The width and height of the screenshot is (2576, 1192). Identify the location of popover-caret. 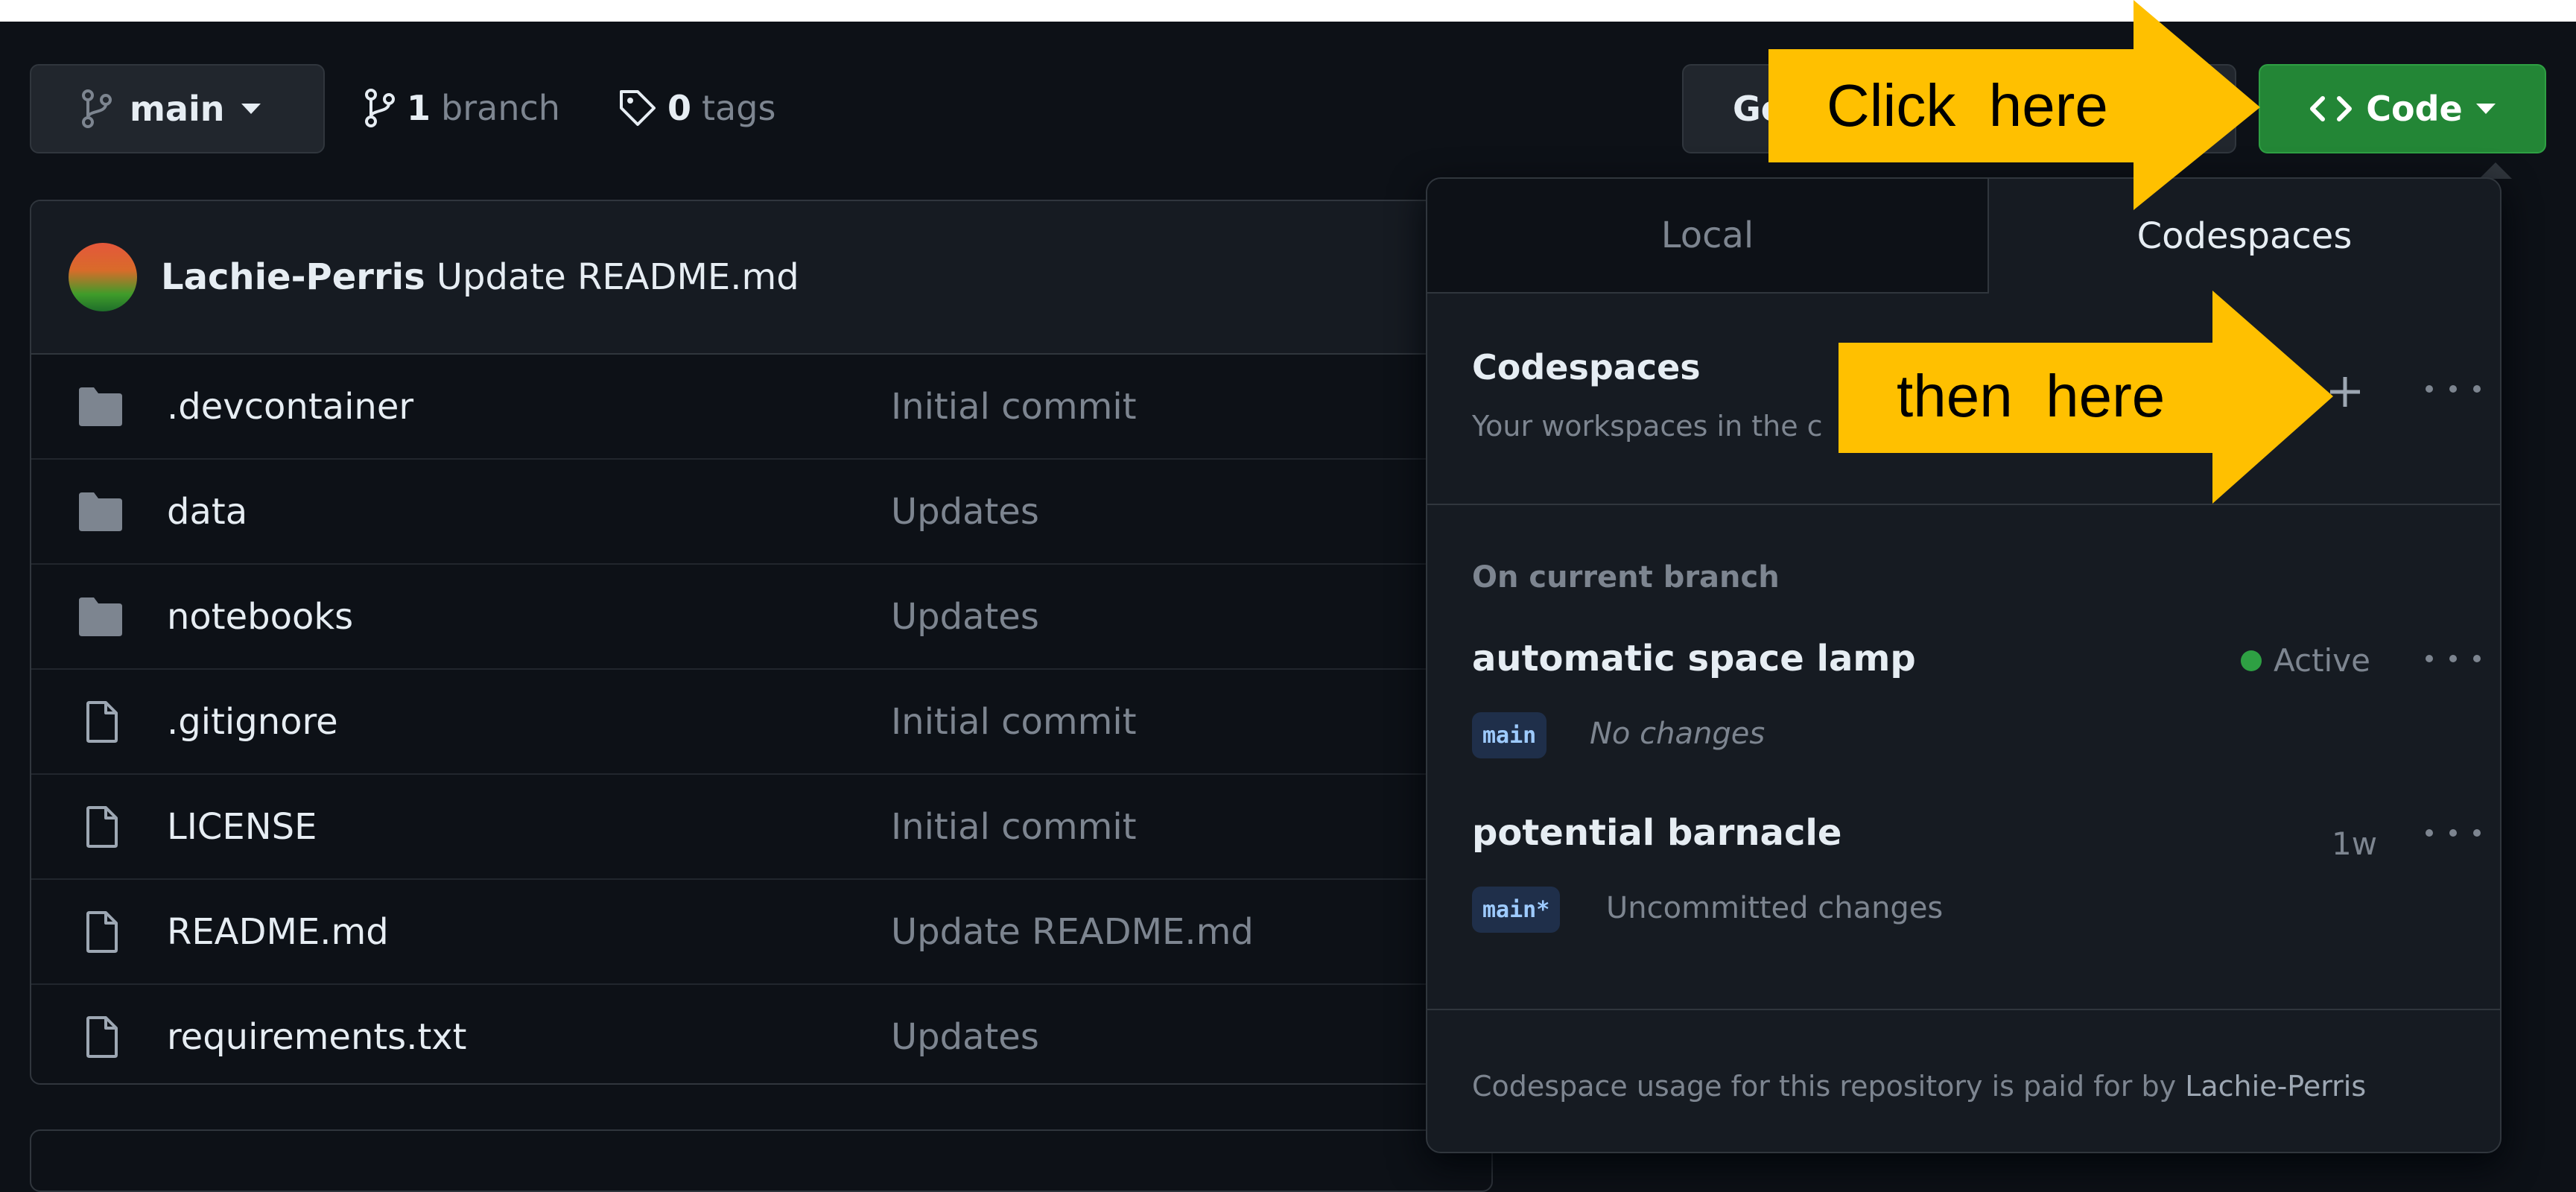
(2495, 170).